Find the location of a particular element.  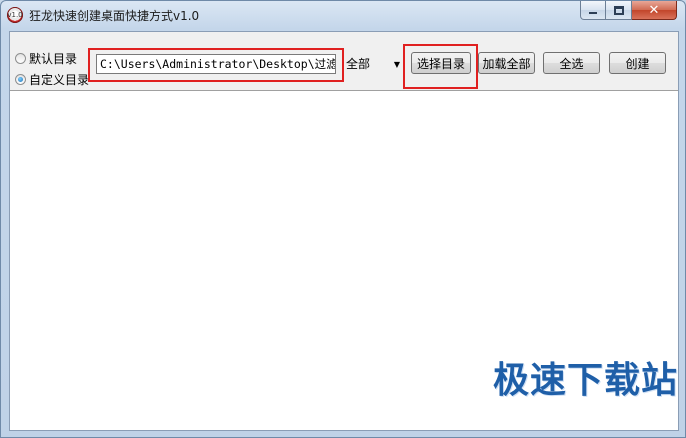

filter-select-value: 全部 is located at coordinates (358, 64).